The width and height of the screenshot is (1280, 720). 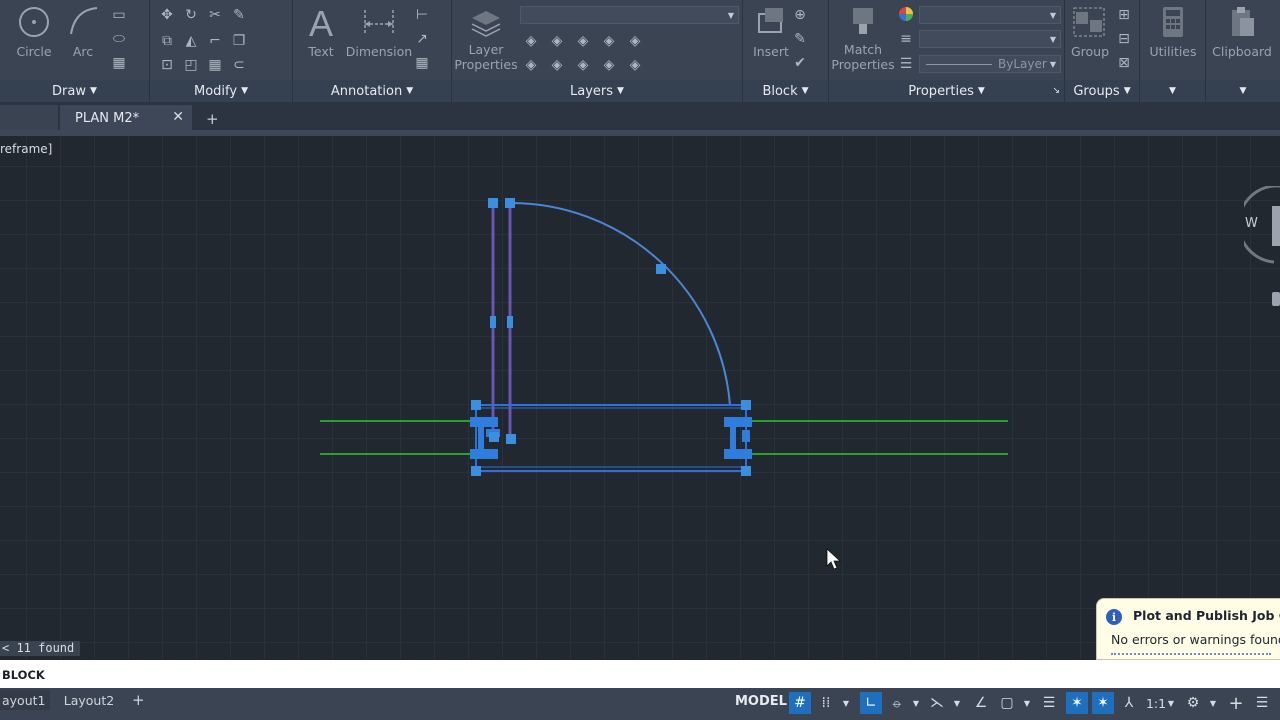 I want to click on ortho-icon: ∟, so click(x=871, y=703).